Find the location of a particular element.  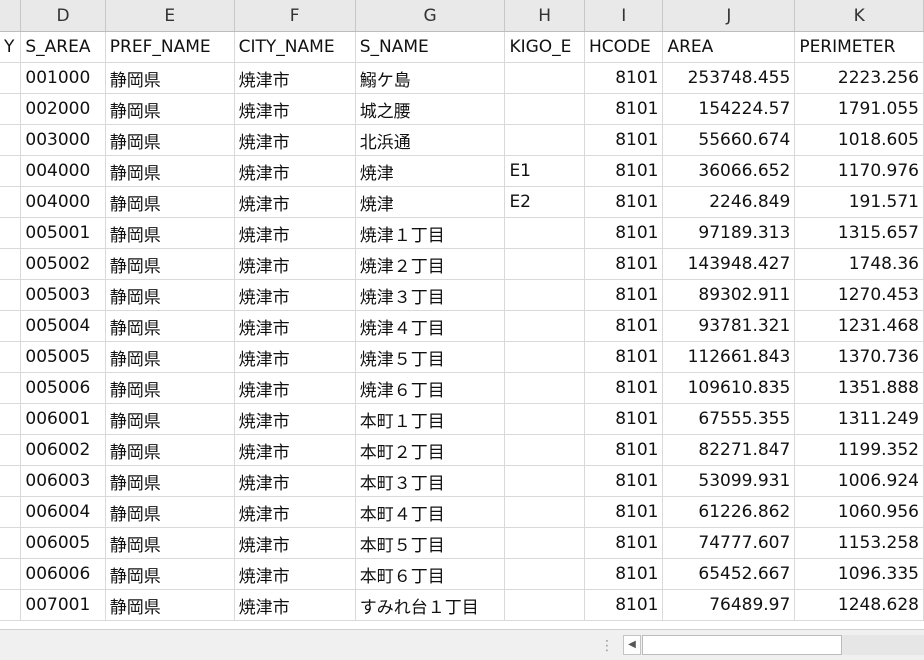

table-cell: 005005 is located at coordinates (63, 357).